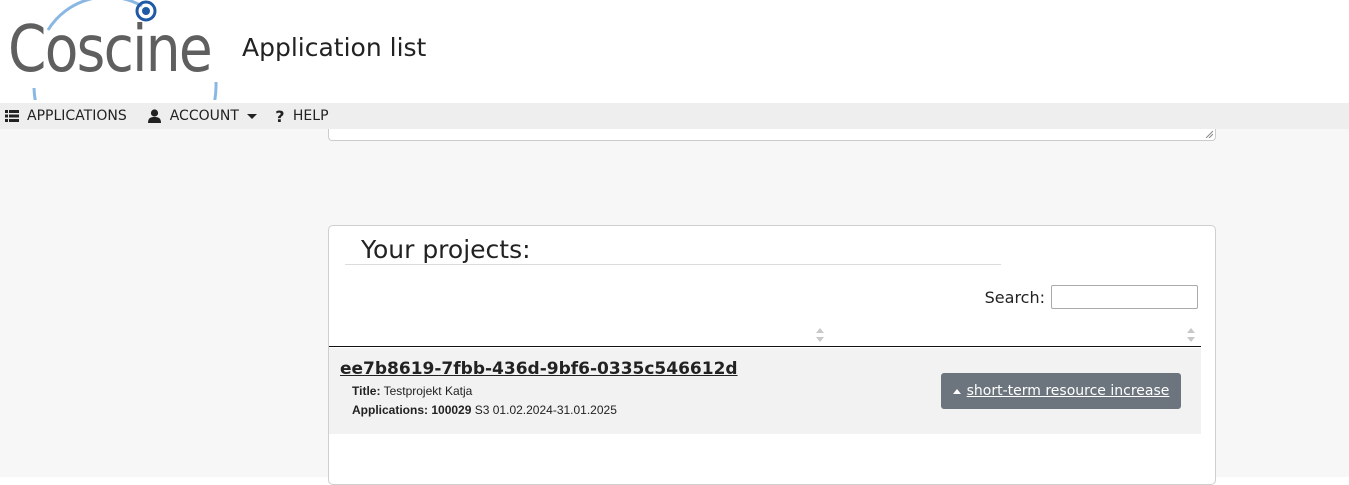  I want to click on resize-grip-icon, so click(1209, 134).